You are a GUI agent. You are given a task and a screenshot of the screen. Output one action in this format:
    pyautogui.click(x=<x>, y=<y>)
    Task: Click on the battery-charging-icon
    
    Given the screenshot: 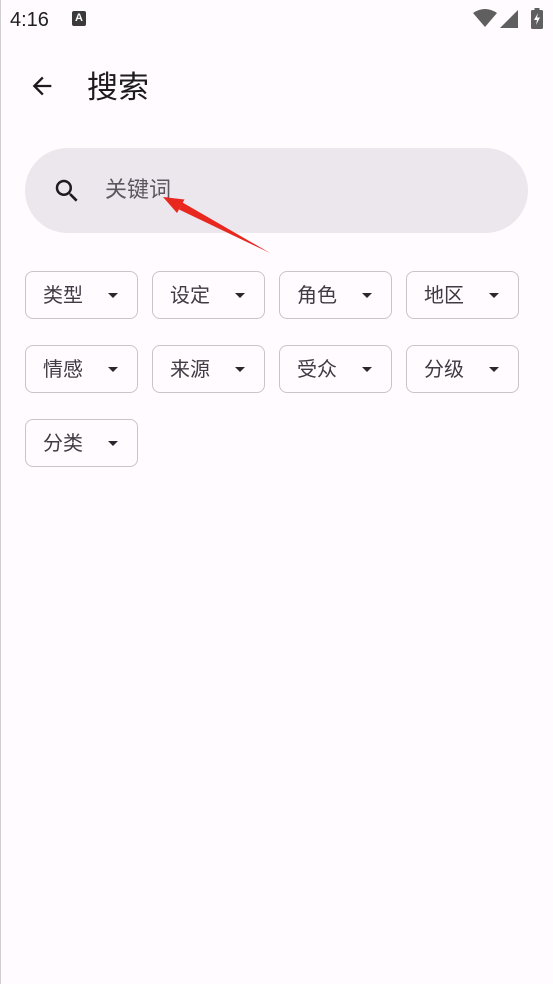 What is the action you would take?
    pyautogui.click(x=537, y=18)
    